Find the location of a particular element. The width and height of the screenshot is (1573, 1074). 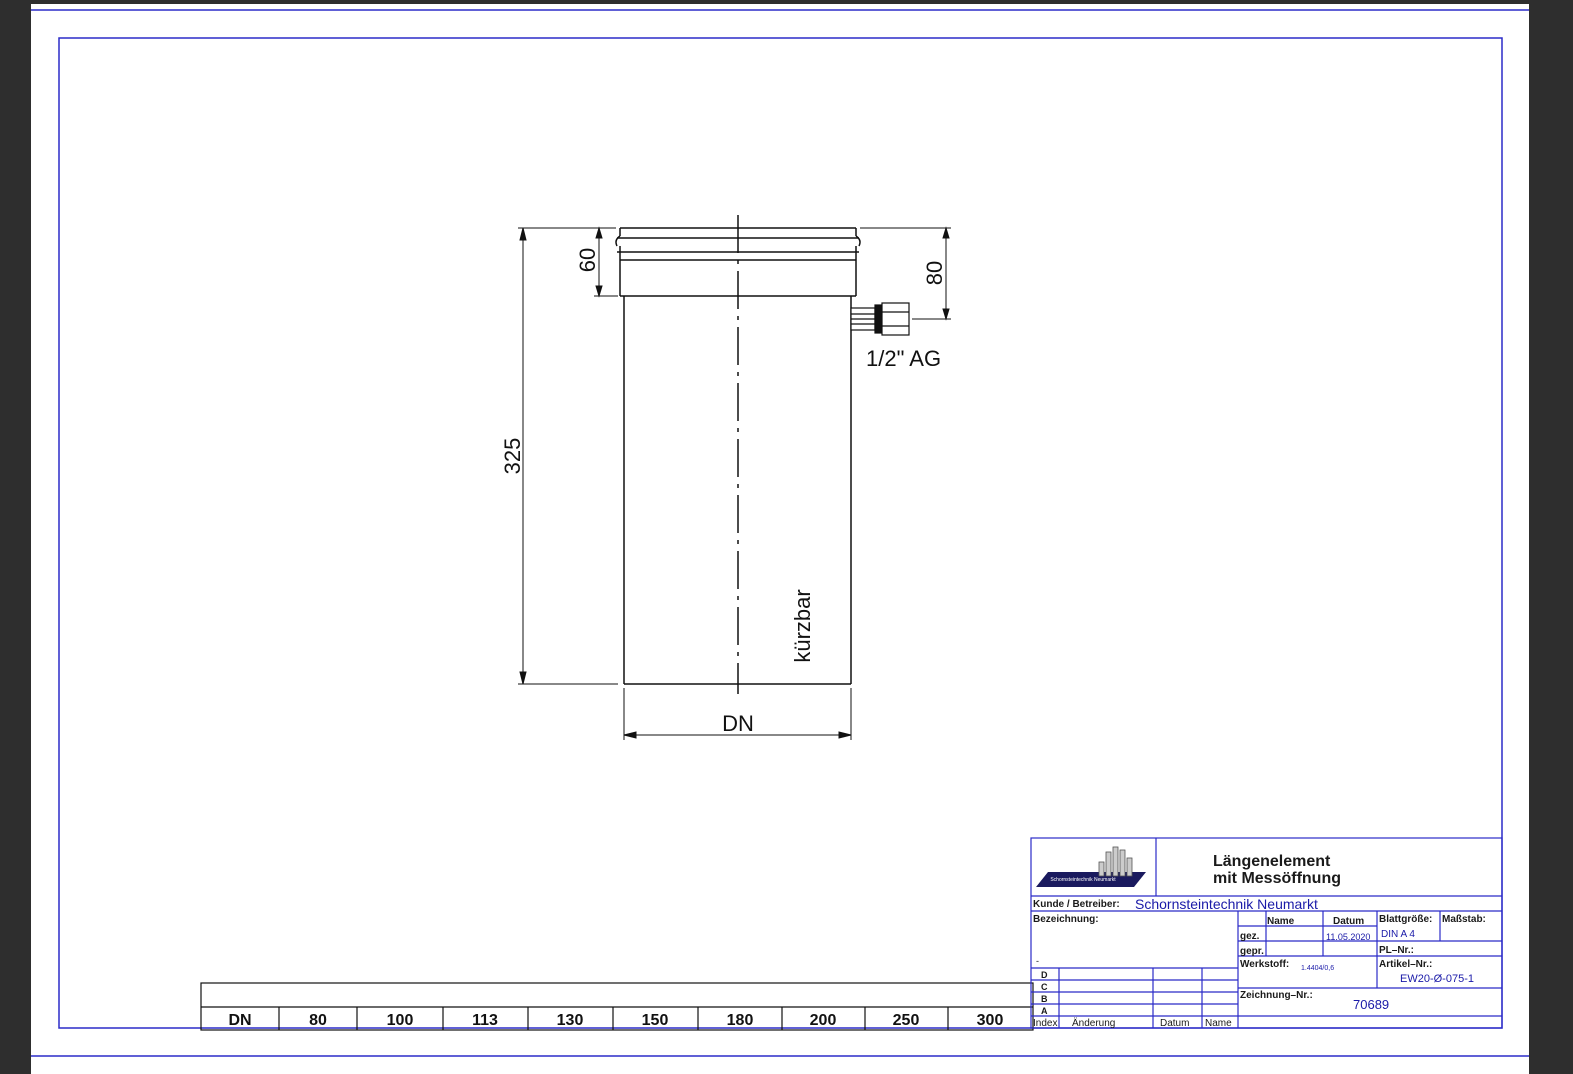

material-label: Werkstoff: is located at coordinates (1264, 964).